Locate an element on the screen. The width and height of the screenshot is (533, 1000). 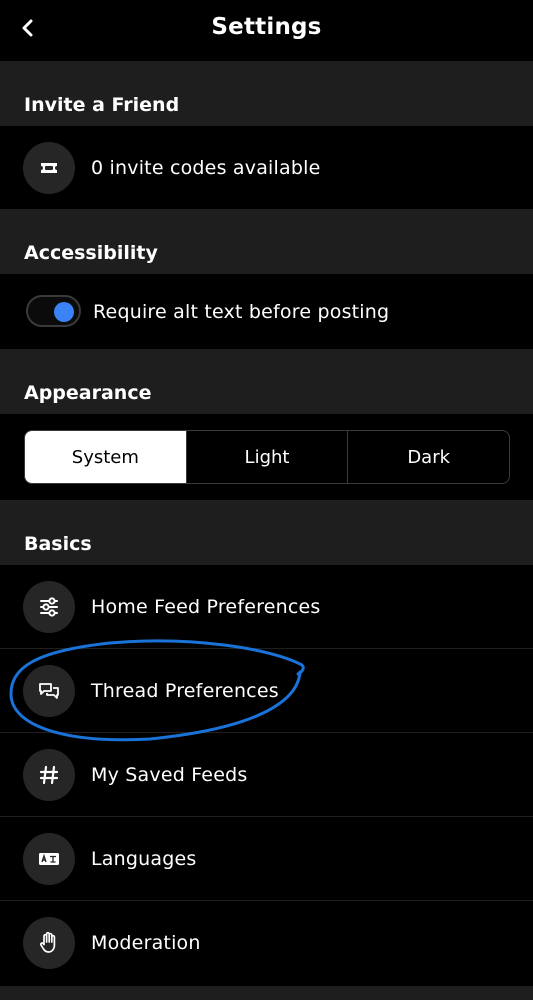
basics-item-label: Home Feed Preferences is located at coordinates (206, 607).